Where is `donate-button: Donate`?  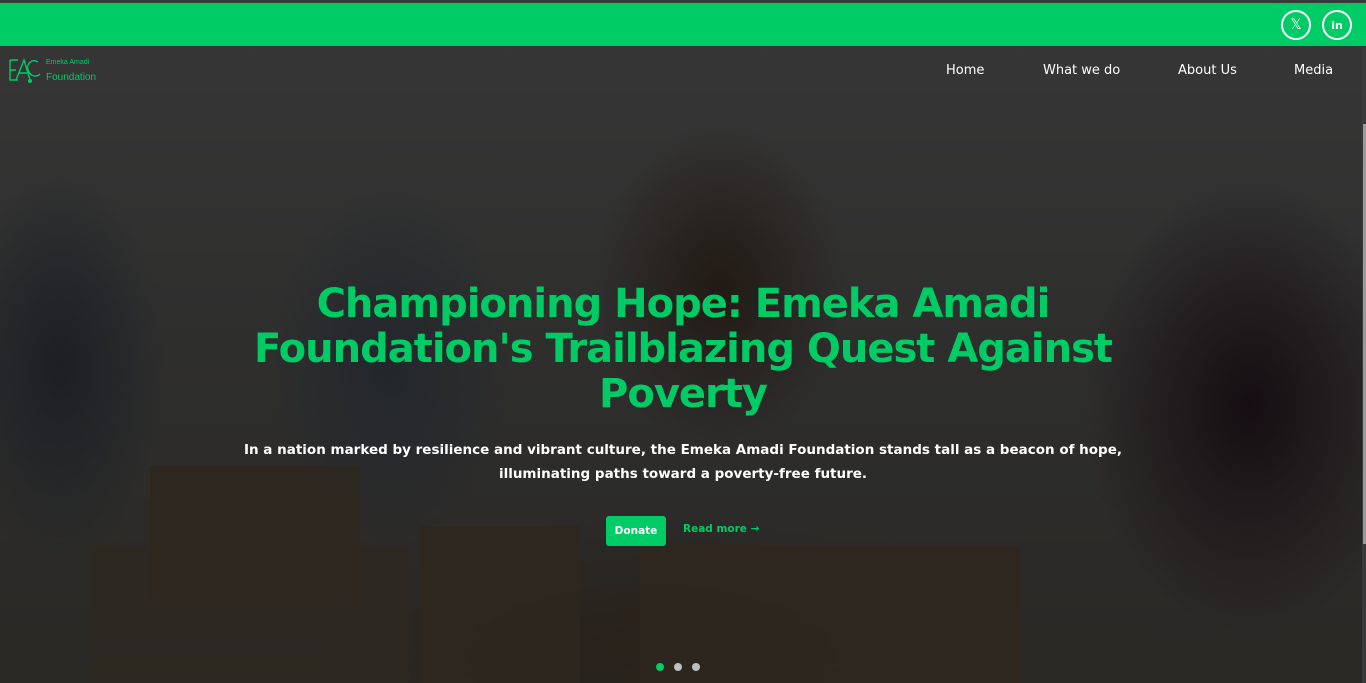 donate-button: Donate is located at coordinates (636, 531).